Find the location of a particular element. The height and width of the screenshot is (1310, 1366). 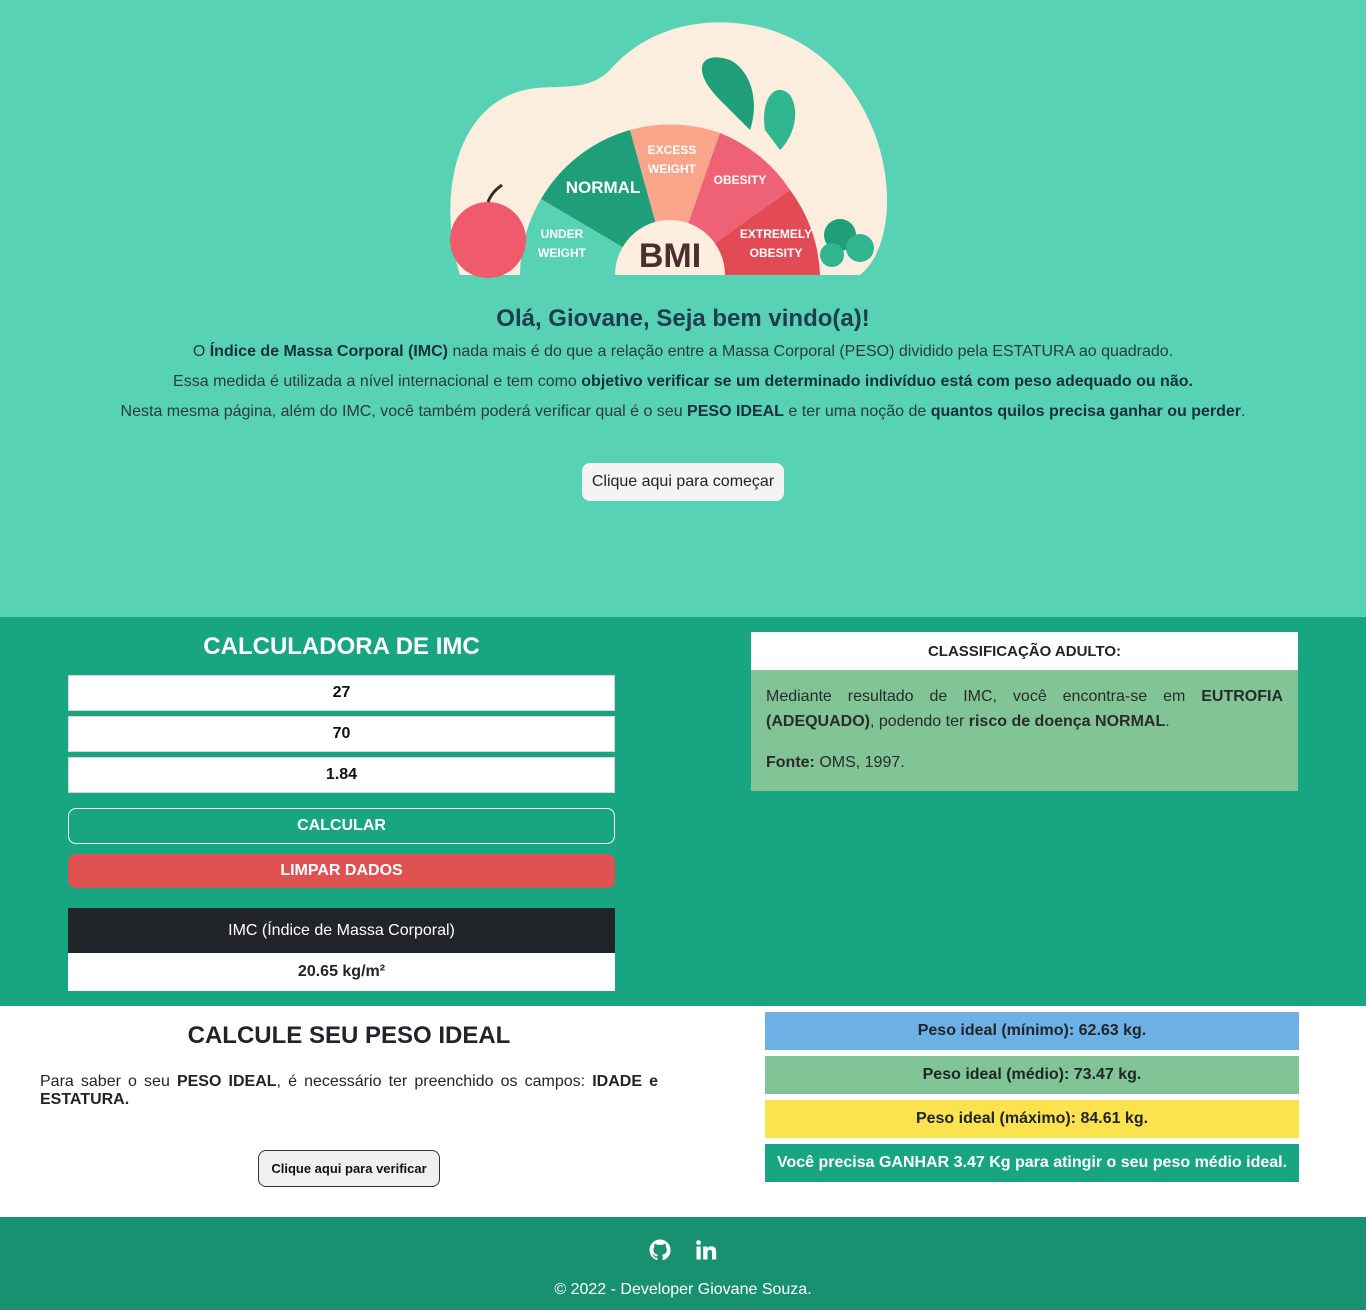

copyright-text: © 2022 - Developer Giovane Souza. is located at coordinates (683, 1289).